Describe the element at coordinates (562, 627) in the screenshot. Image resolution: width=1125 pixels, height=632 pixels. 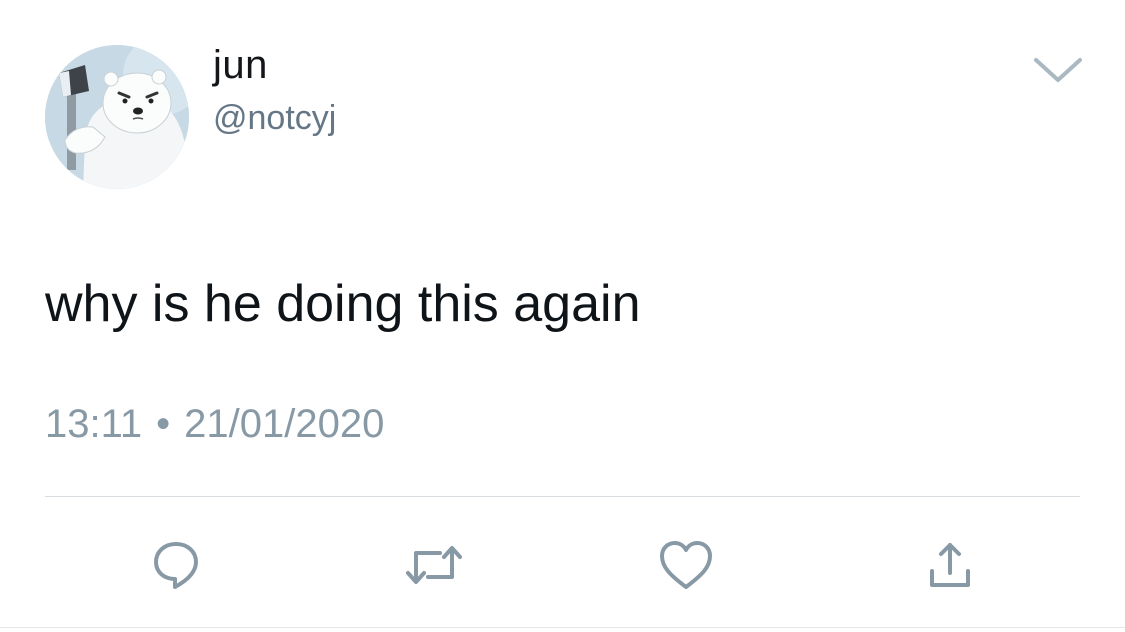
I see `bottom-border` at that location.